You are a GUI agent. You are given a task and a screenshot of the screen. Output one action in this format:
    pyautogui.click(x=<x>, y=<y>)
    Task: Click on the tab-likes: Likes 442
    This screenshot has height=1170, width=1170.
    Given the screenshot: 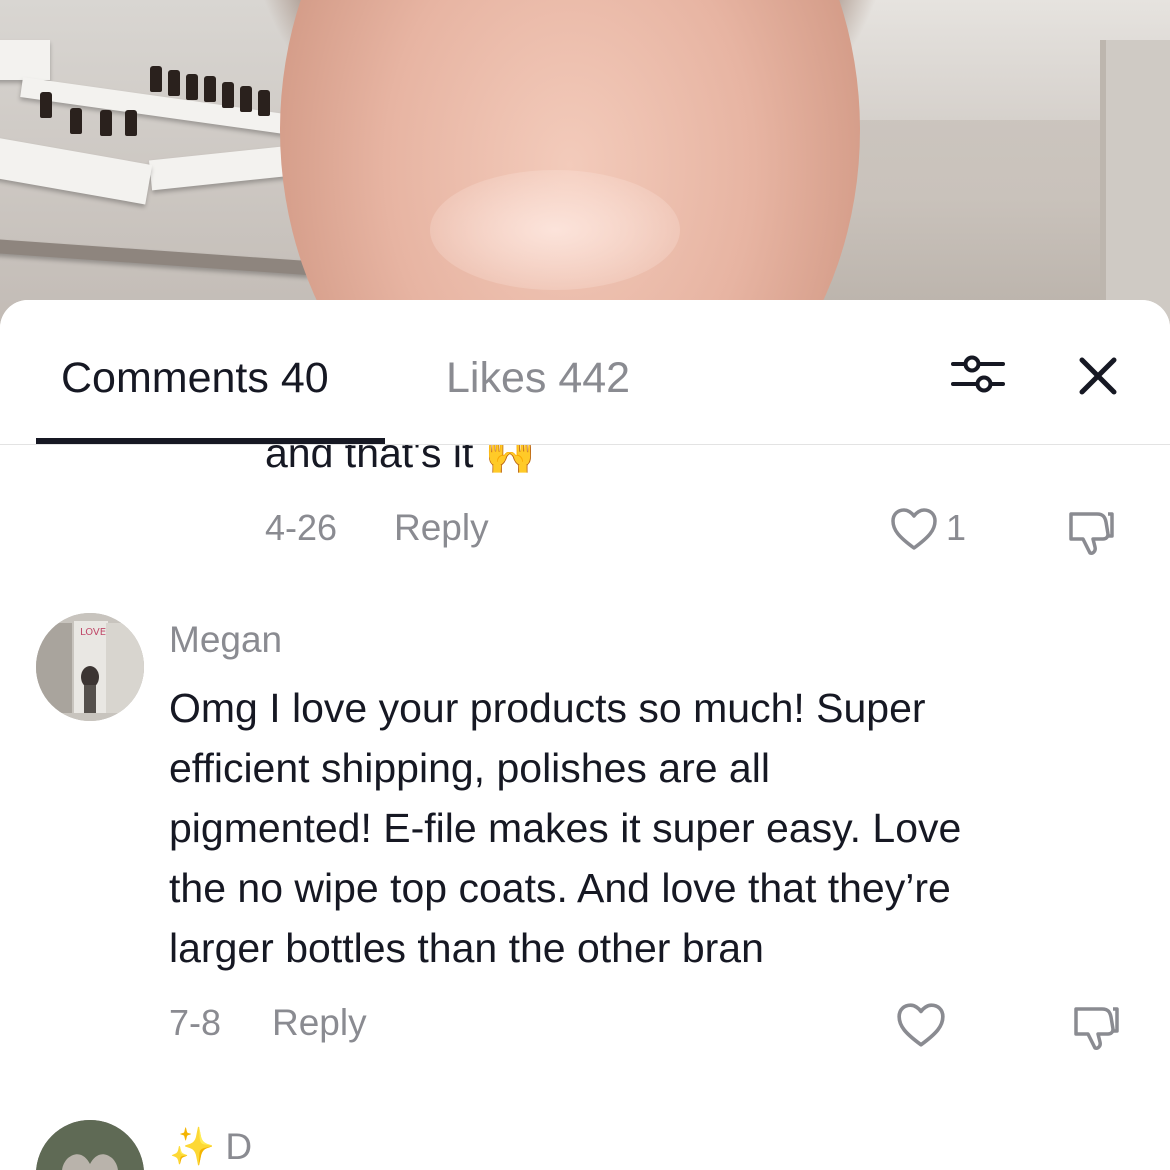 What is the action you would take?
    pyautogui.click(x=538, y=378)
    